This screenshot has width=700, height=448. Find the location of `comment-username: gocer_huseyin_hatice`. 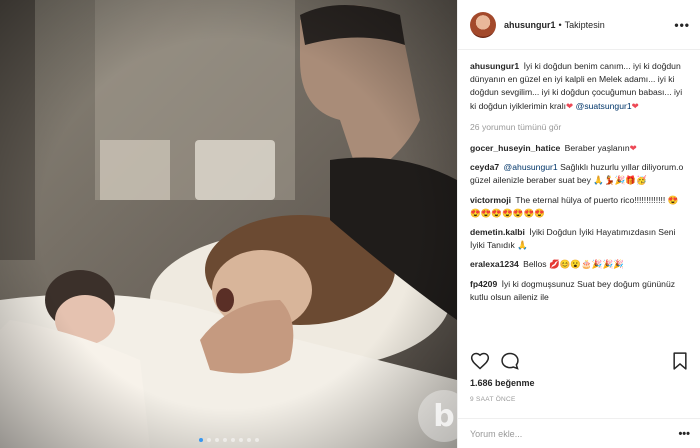

comment-username: gocer_huseyin_hatice is located at coordinates (515, 148).